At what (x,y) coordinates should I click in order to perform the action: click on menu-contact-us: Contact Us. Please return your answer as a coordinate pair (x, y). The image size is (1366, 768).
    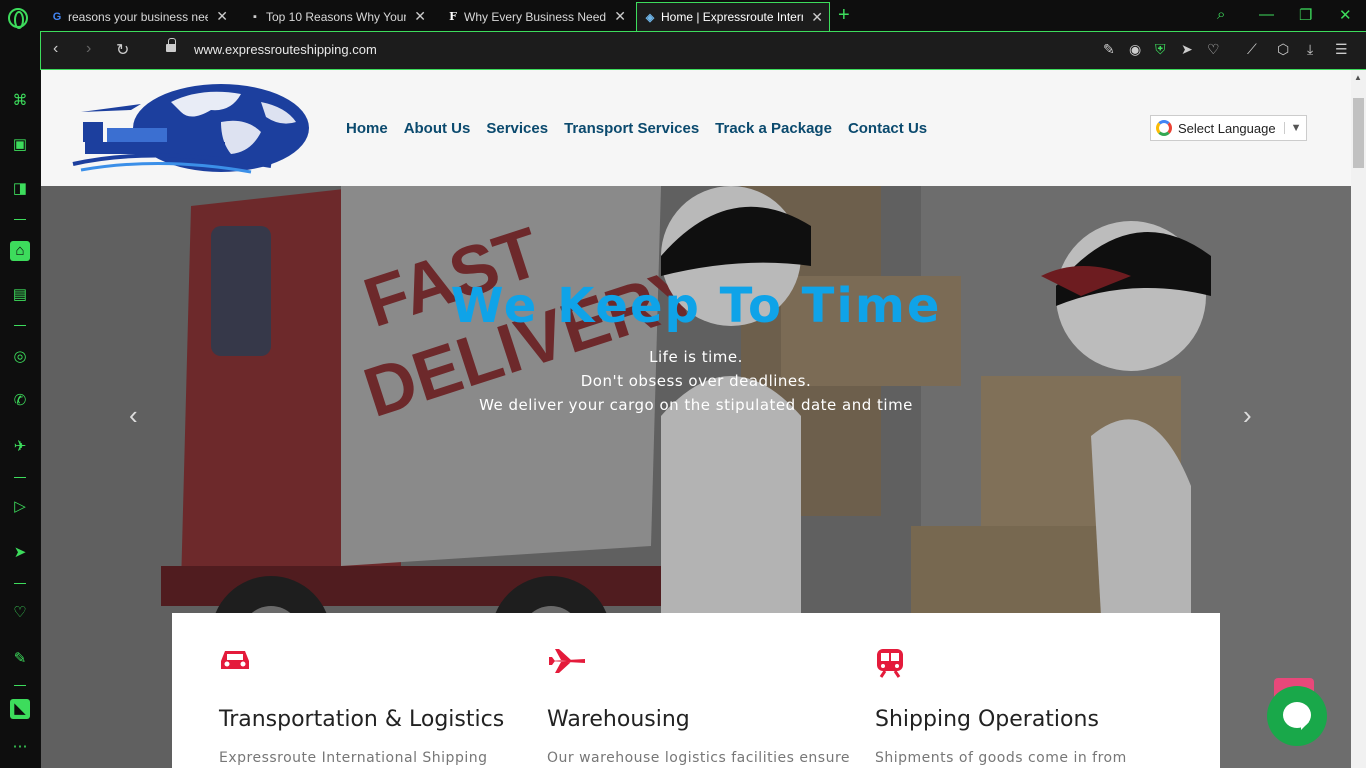
    Looking at the image, I should click on (887, 128).